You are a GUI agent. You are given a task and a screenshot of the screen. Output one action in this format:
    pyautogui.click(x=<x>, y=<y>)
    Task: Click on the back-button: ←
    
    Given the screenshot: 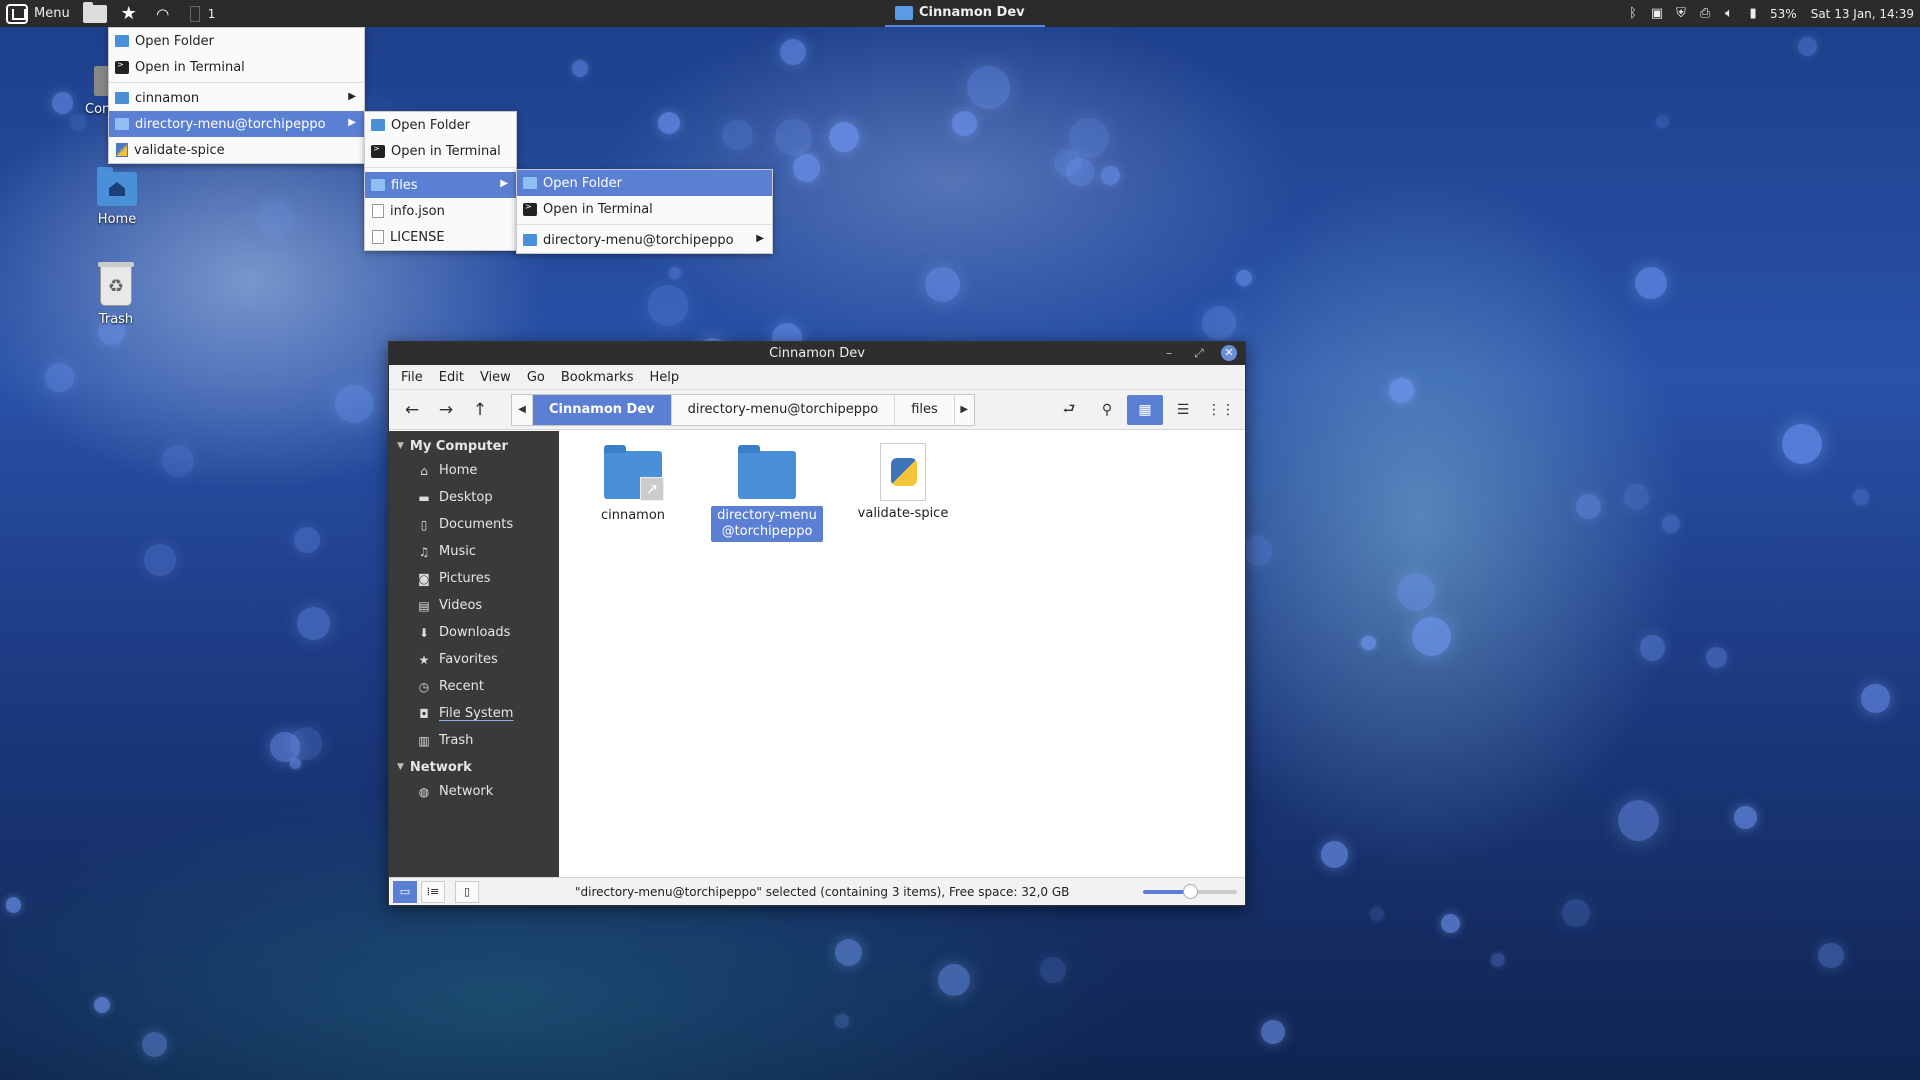 What is the action you would take?
    pyautogui.click(x=412, y=410)
    